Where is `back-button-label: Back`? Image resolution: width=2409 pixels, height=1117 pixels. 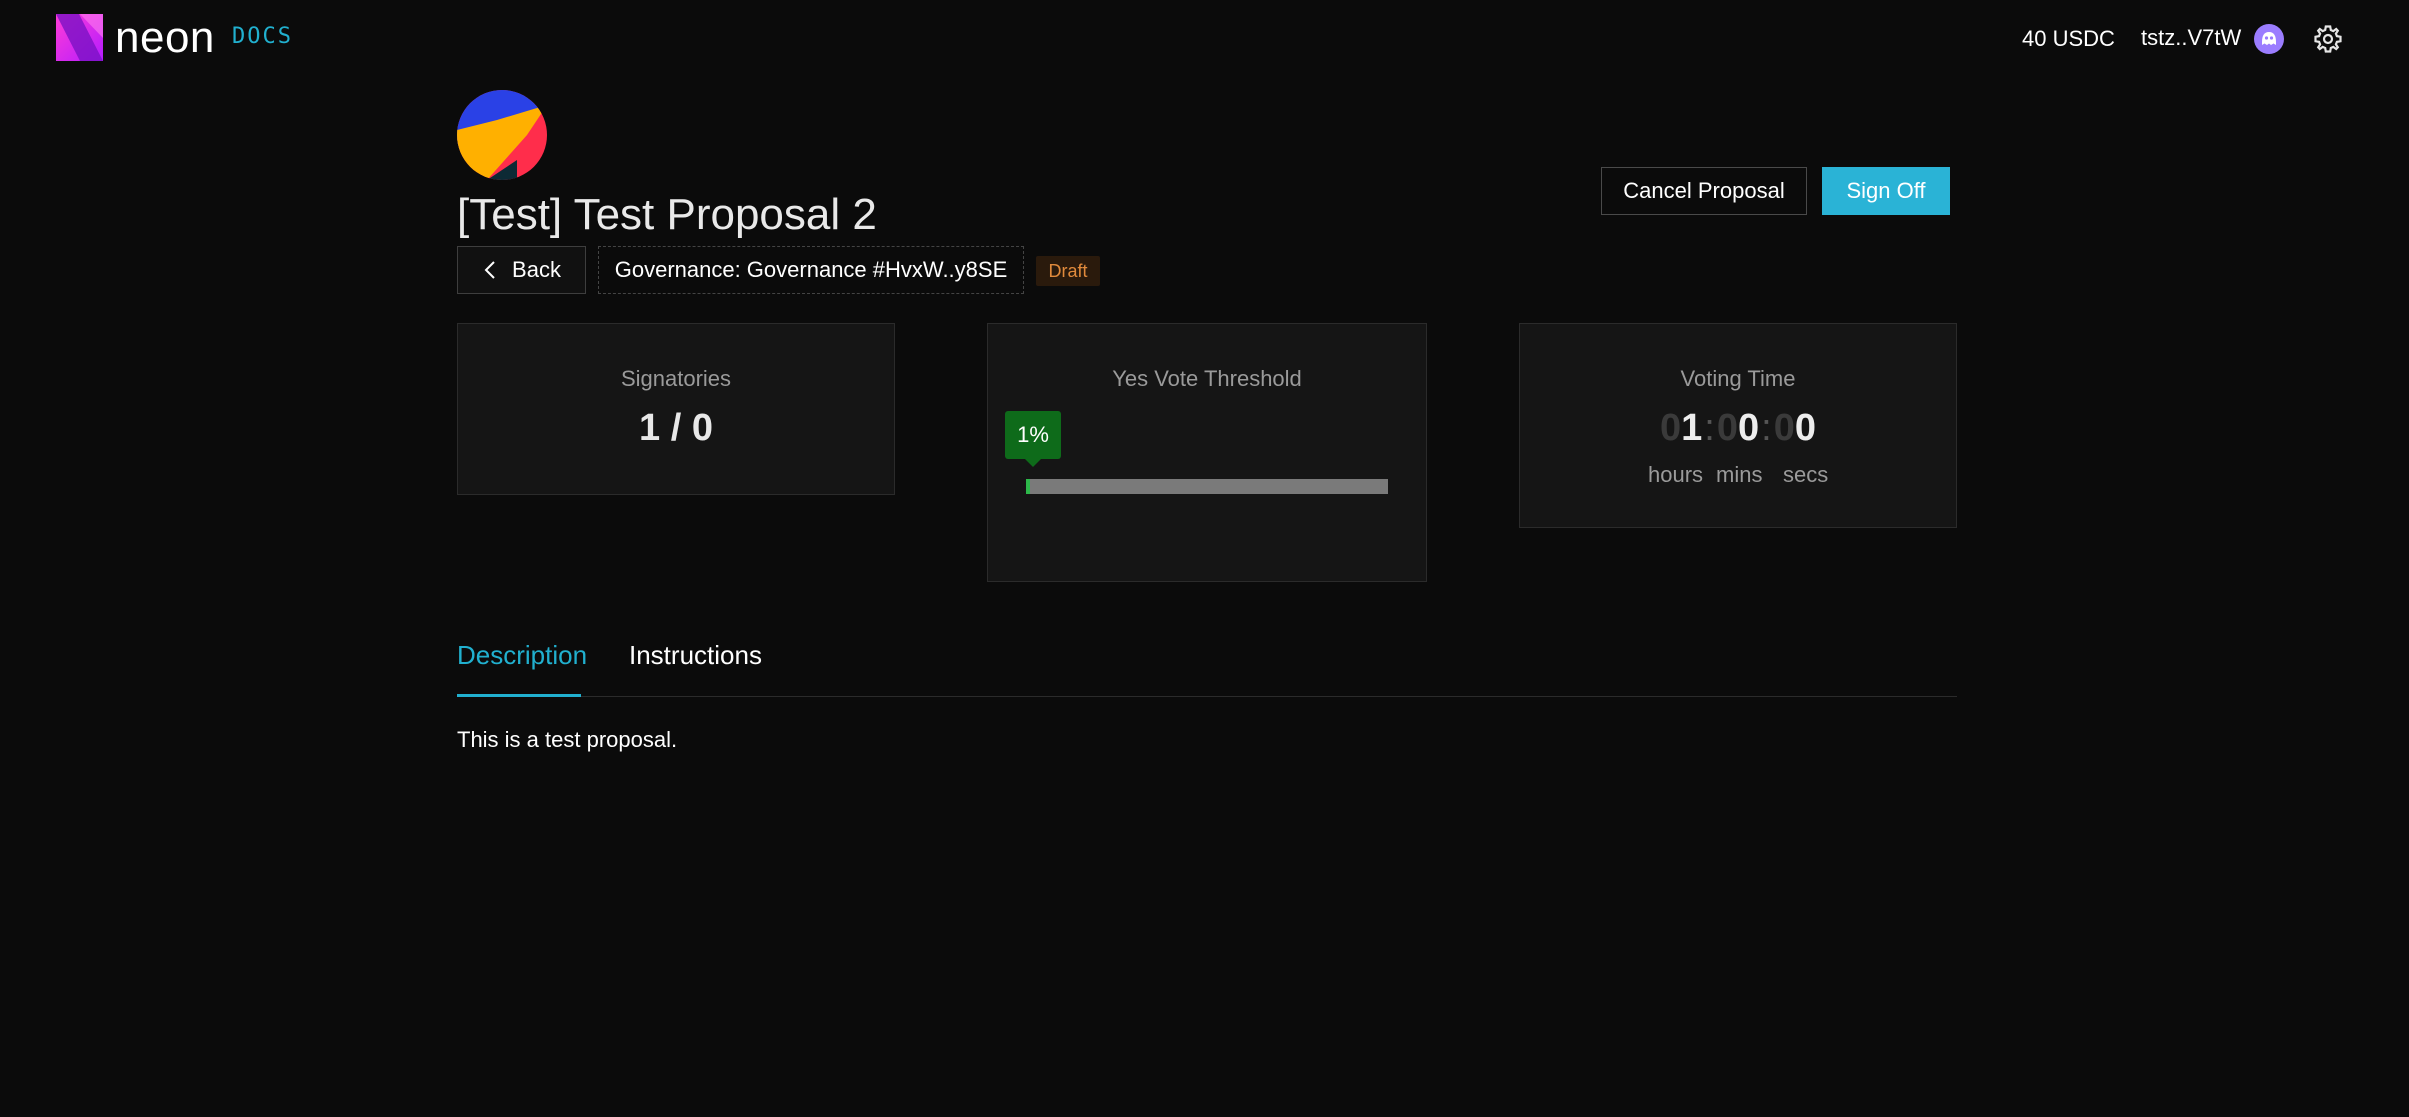
back-button-label: Back is located at coordinates (536, 269).